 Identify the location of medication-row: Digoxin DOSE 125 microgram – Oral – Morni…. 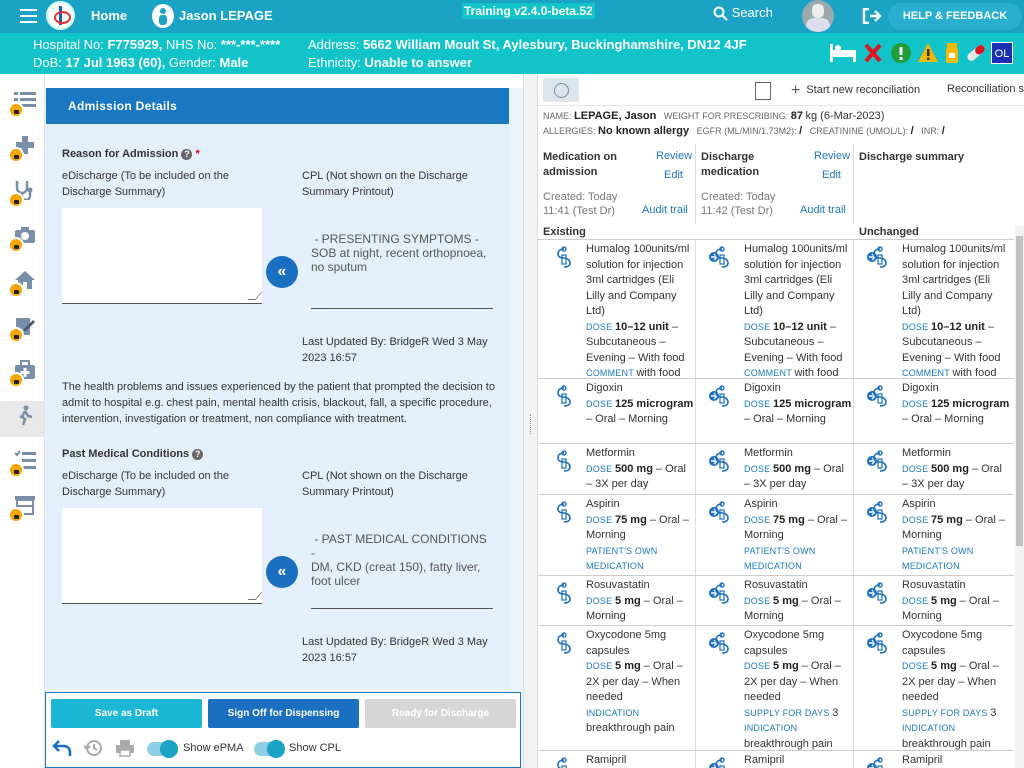
(776, 410).